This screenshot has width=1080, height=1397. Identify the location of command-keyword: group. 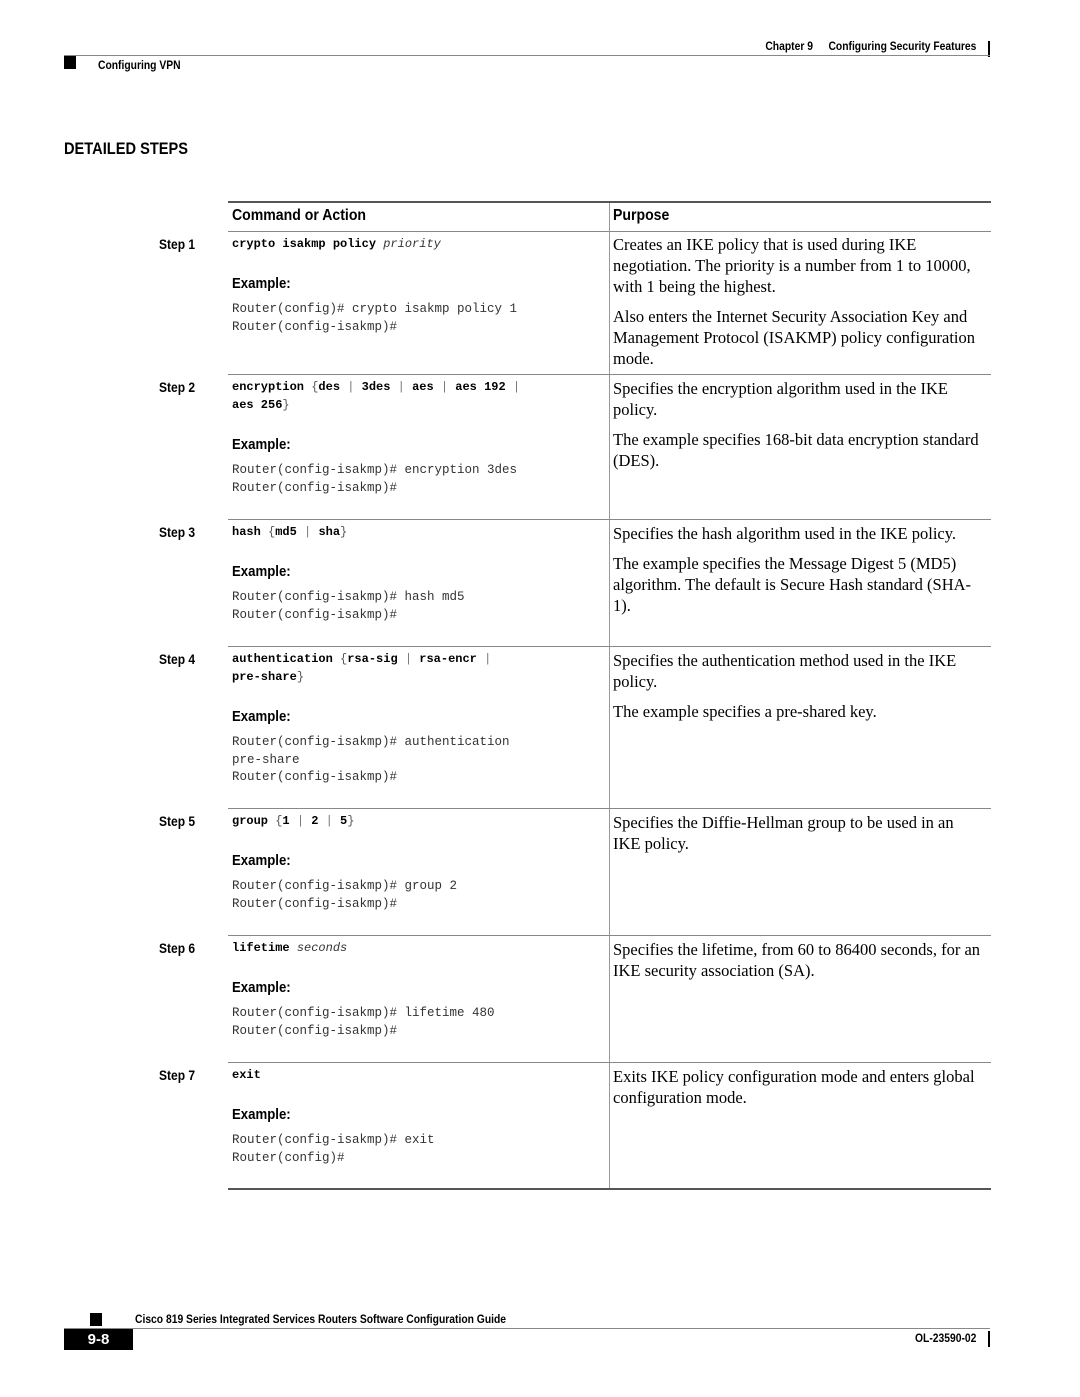
(250, 821).